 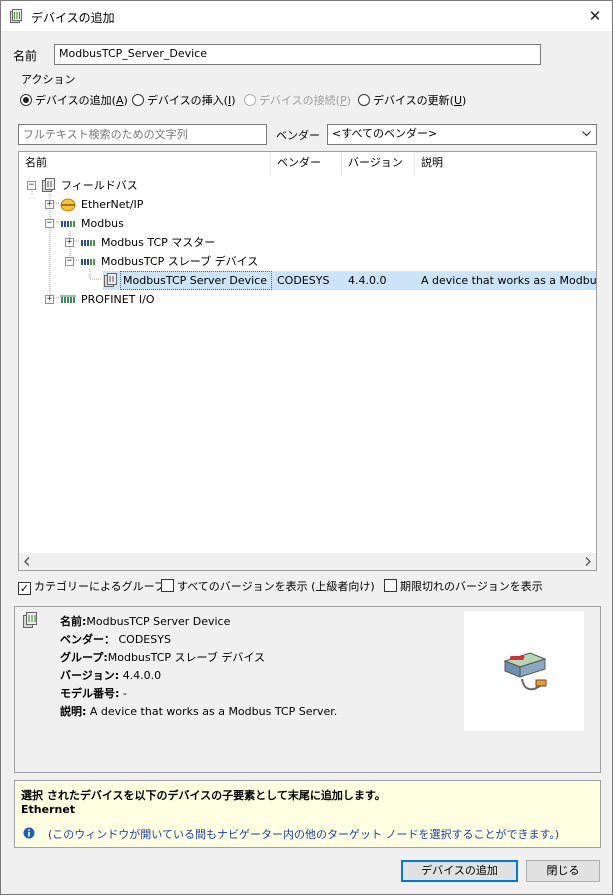 What do you see at coordinates (563, 871) in the screenshot?
I see `close-button: 閉じる` at bounding box center [563, 871].